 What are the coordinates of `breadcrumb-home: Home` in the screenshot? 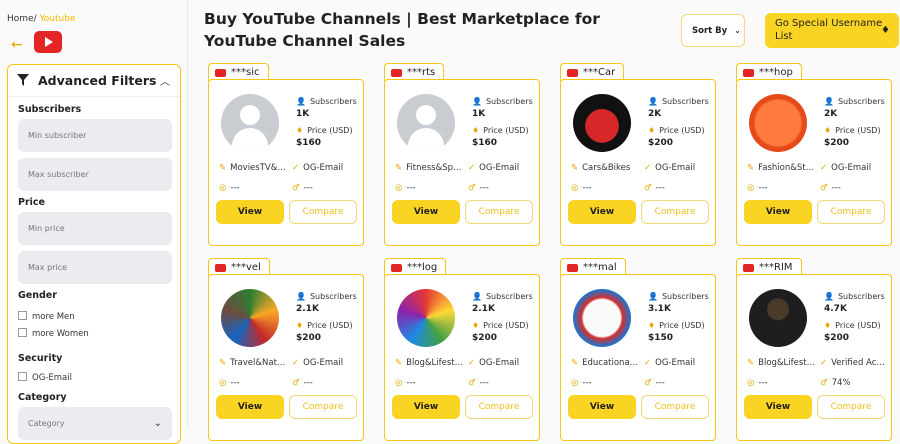 It's located at (20, 19).